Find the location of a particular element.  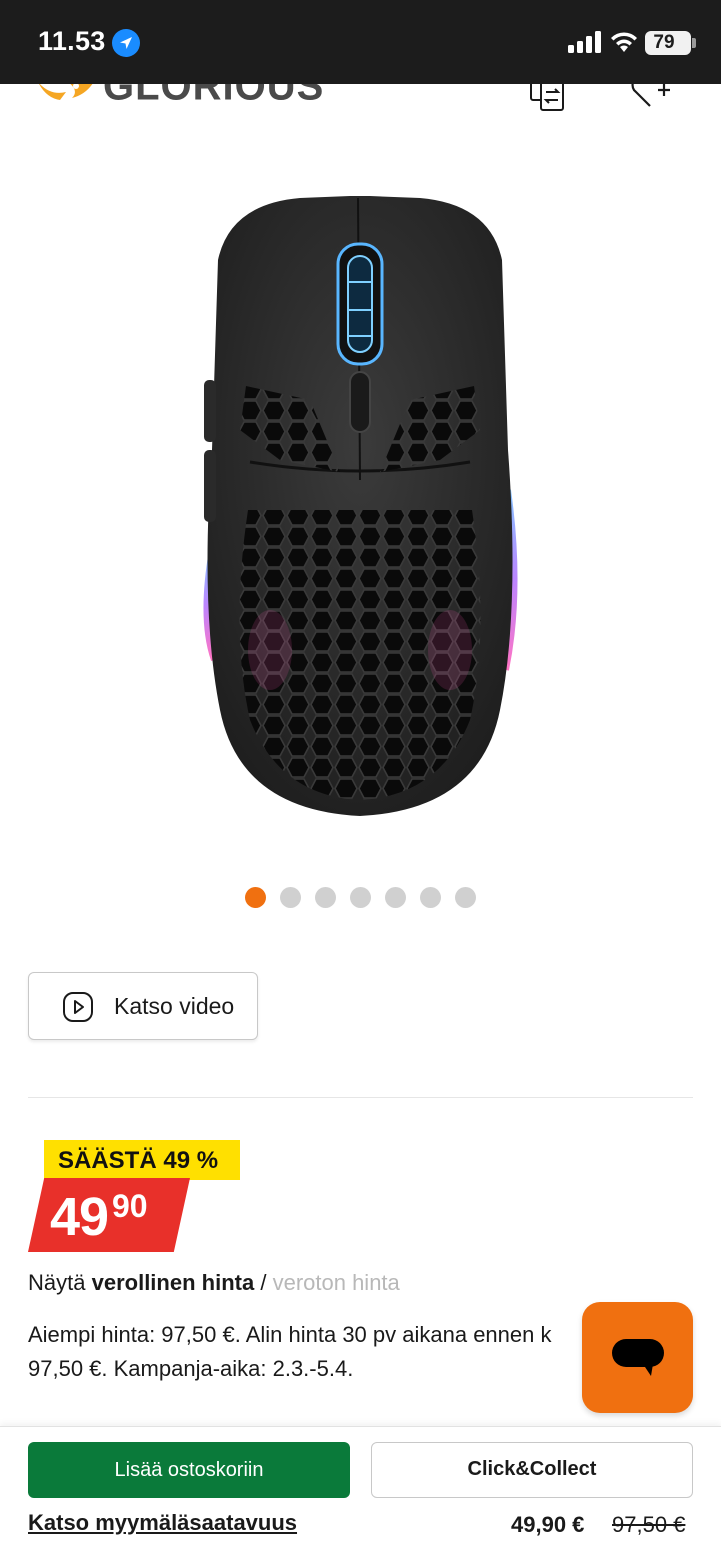

battery-cap is located at coordinates (694, 43).